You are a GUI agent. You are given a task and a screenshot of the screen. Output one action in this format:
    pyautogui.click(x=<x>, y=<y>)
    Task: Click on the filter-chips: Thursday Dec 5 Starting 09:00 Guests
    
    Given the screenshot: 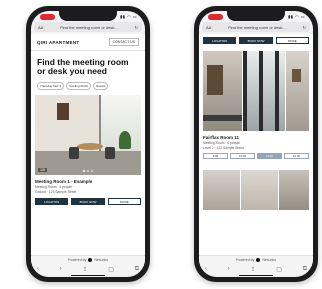 What is the action you would take?
    pyautogui.click(x=88, y=87)
    